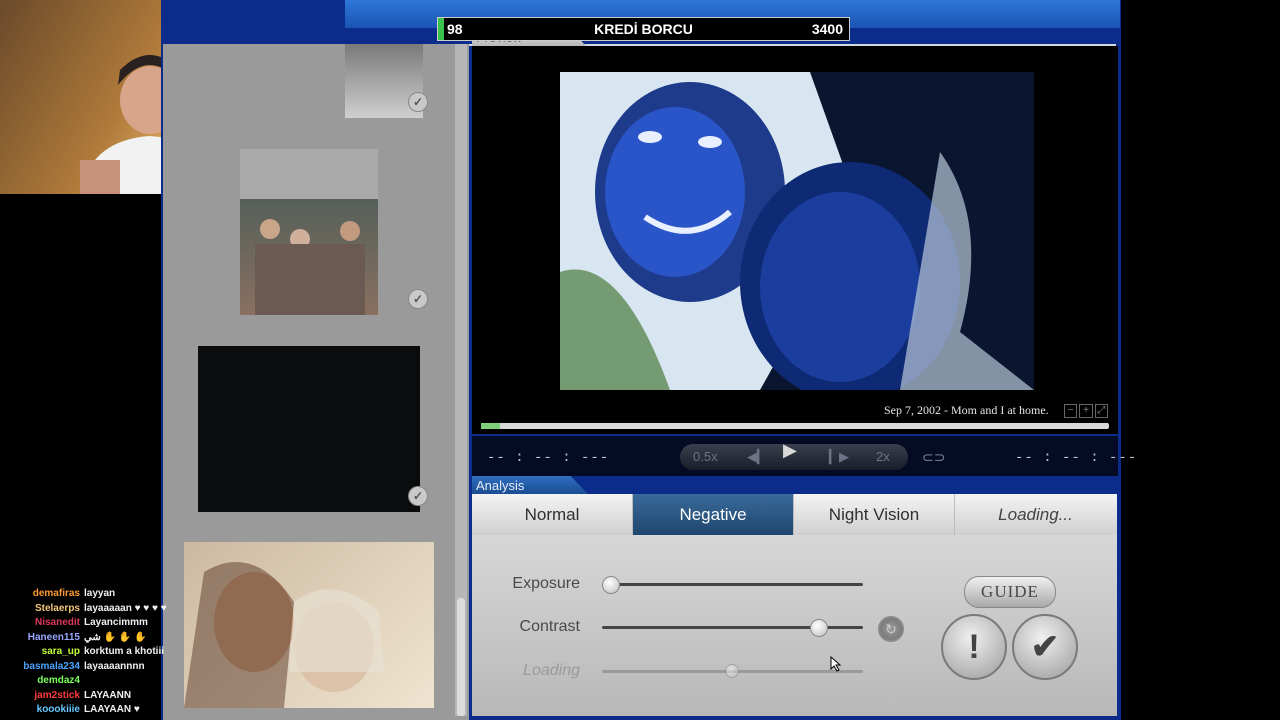 The width and height of the screenshot is (1280, 720). I want to click on photo-caption: Sep 7, 2002 - Mom and I at home., so click(966, 410).